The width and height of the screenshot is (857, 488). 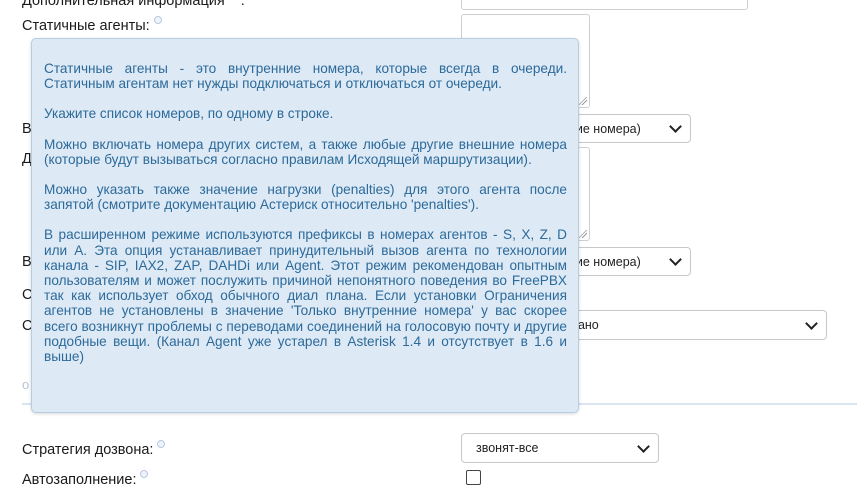 What do you see at coordinates (79, 479) in the screenshot?
I see `autofill-label-text: Автозаполнение:` at bounding box center [79, 479].